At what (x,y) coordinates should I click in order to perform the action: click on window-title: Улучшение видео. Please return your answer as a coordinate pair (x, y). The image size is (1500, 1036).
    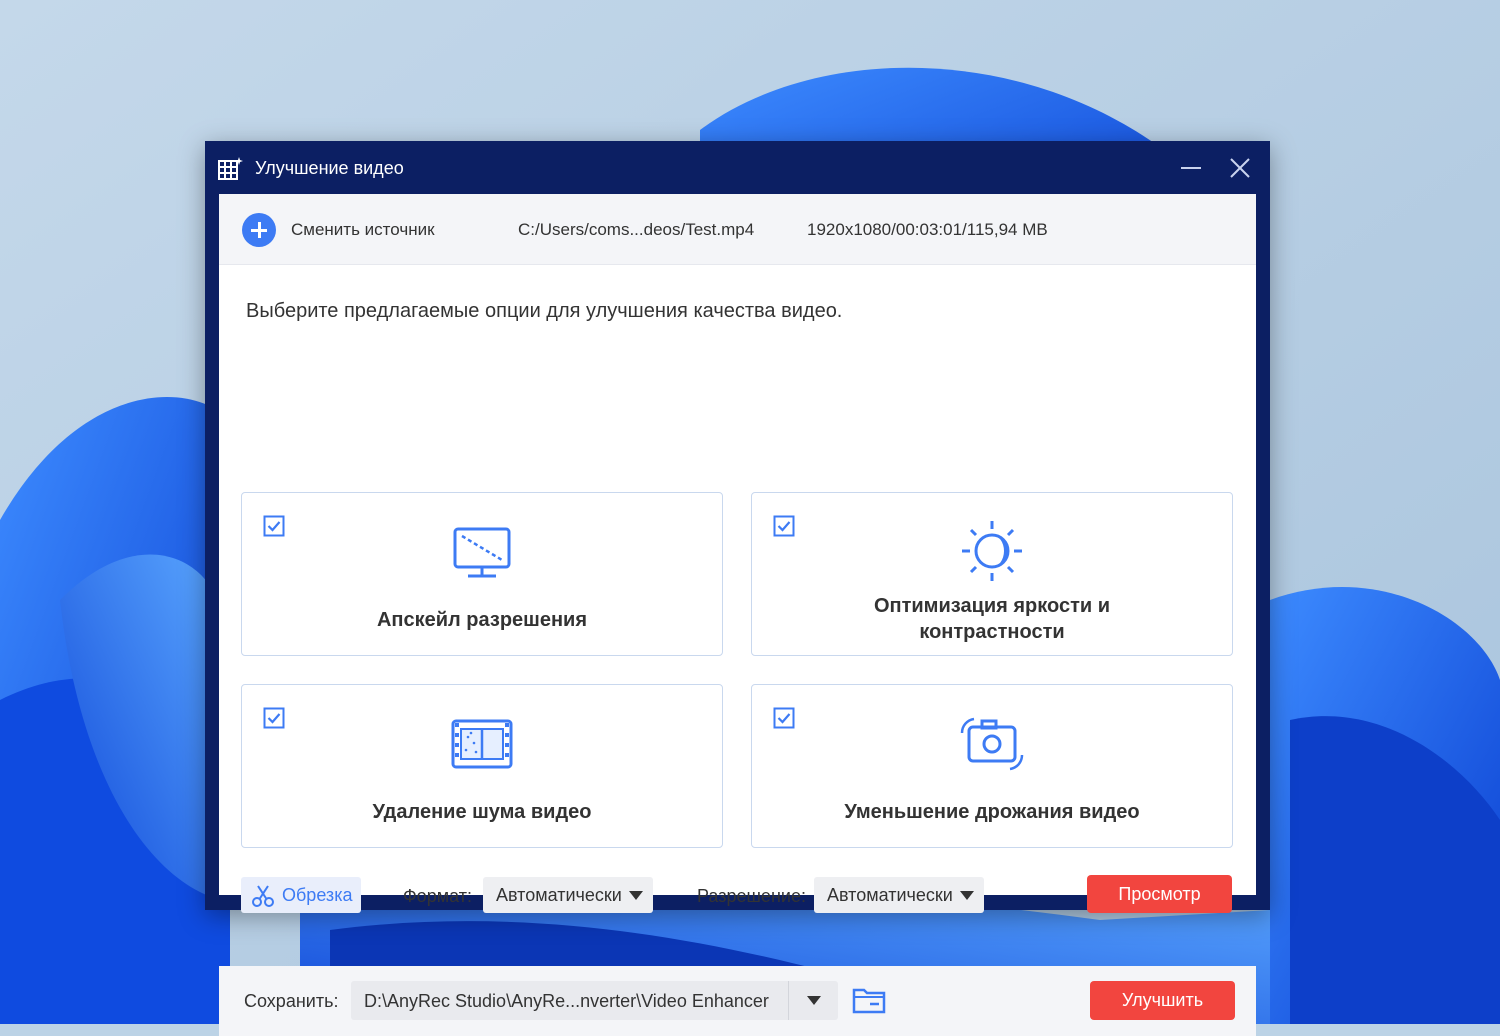
    Looking at the image, I should click on (329, 168).